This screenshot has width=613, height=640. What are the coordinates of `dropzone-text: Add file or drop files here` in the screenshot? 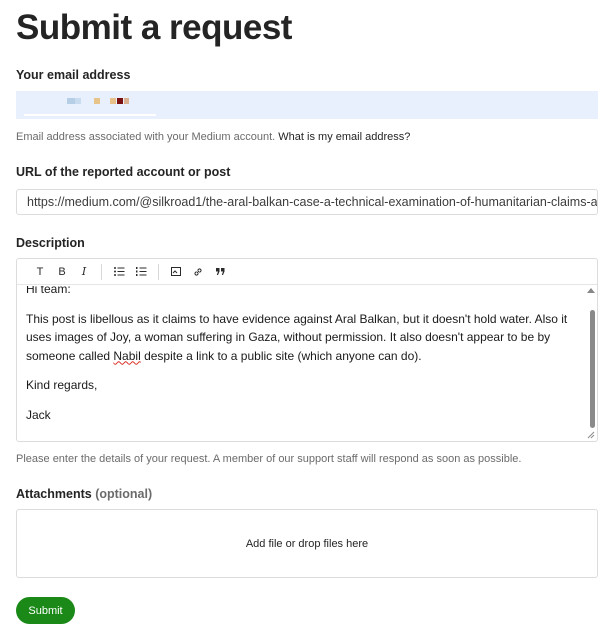 It's located at (307, 544).